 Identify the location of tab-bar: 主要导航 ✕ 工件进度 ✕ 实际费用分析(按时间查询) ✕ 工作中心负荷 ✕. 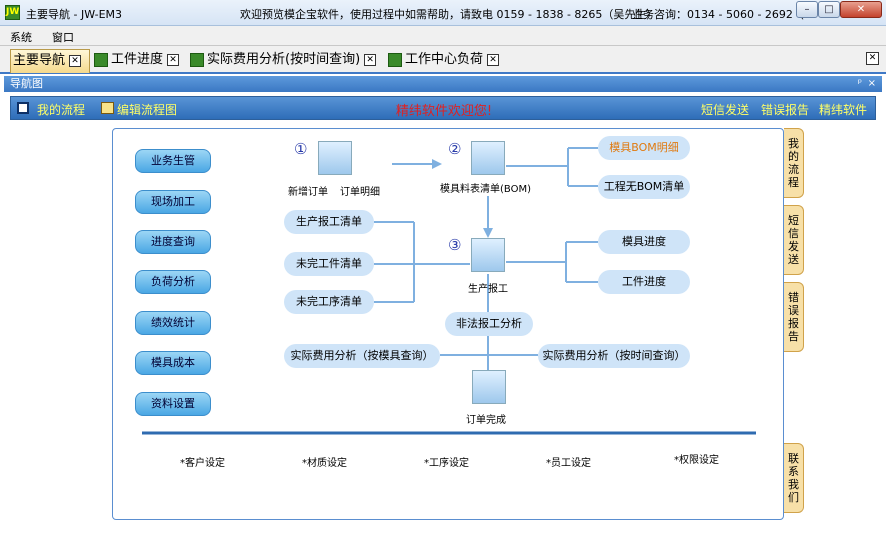
(443, 60).